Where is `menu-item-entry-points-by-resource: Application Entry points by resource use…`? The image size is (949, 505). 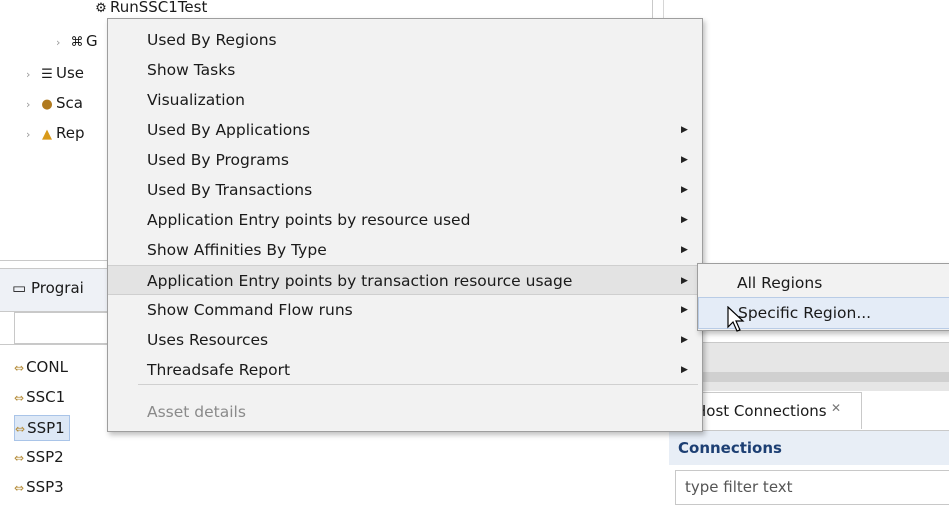 menu-item-entry-points-by-resource: Application Entry points by resource use… is located at coordinates (405, 220).